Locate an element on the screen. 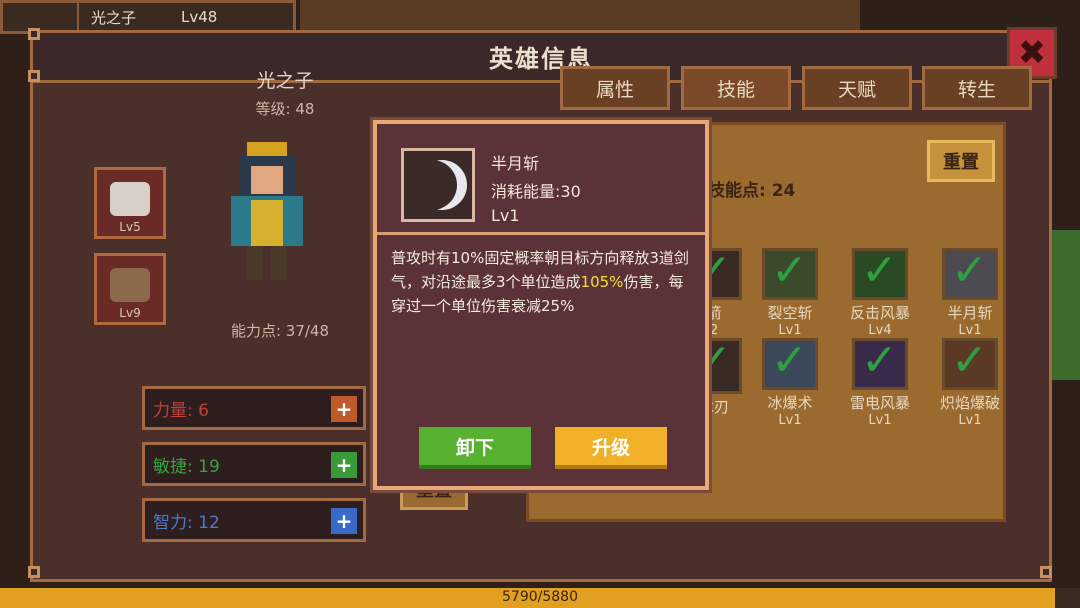  experience-text: 5790/5880 is located at coordinates (540, 597).